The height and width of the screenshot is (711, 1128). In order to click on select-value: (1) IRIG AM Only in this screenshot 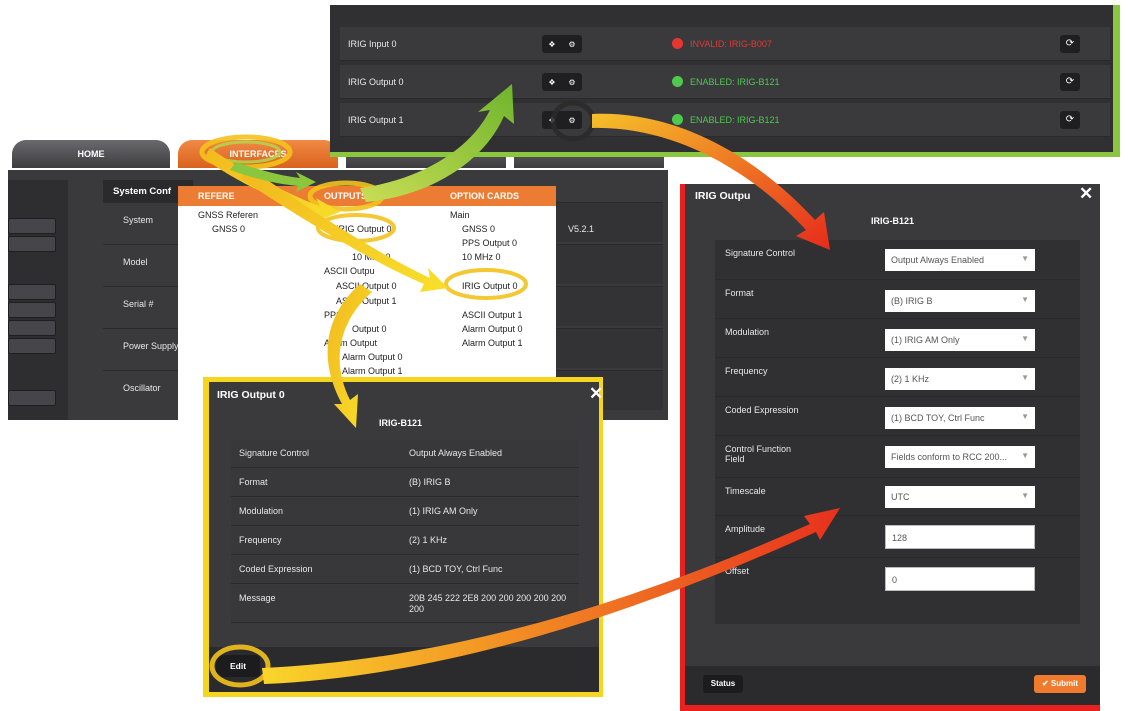, I will do `click(925, 340)`.